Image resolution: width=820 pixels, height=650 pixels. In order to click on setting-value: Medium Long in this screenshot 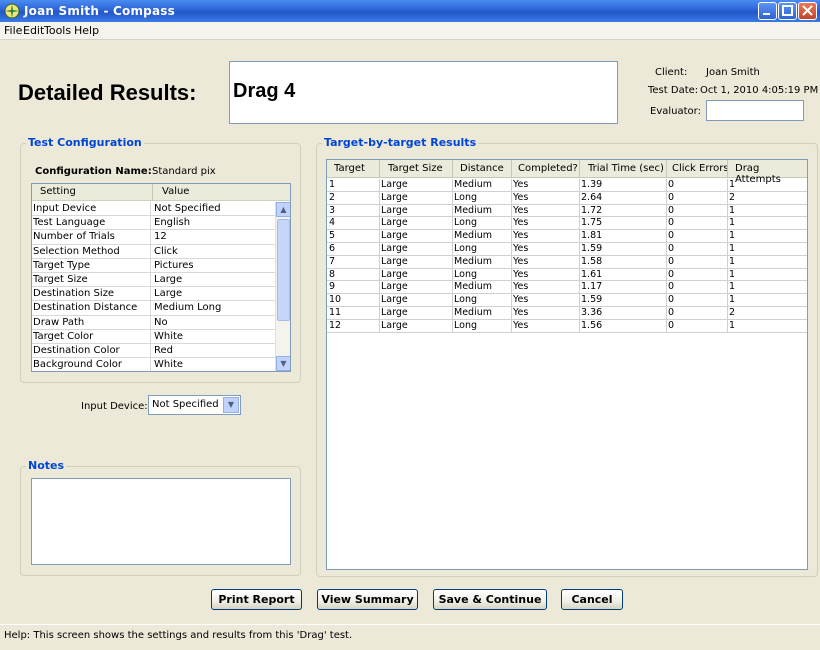, I will do `click(188, 308)`.